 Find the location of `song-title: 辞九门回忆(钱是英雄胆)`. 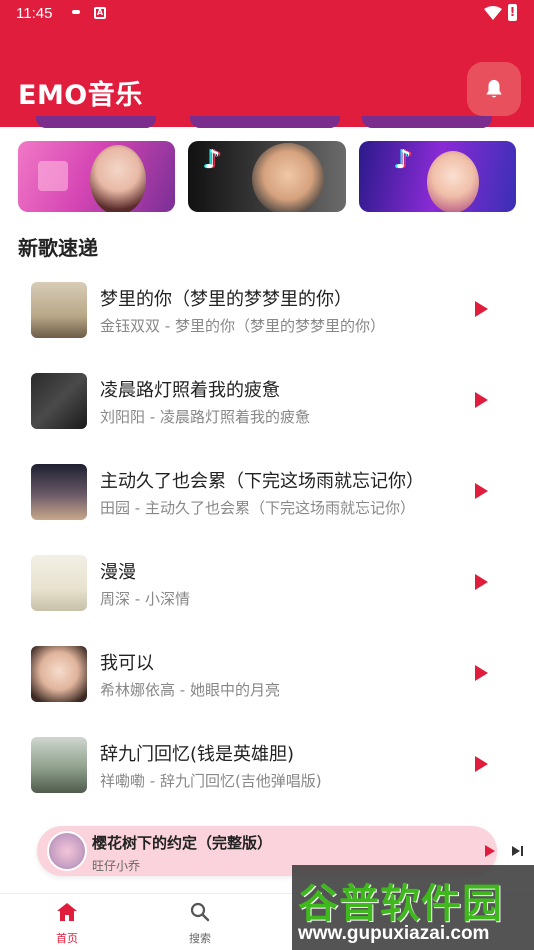

song-title: 辞九门回忆(钱是英雄胆) is located at coordinates (197, 754).